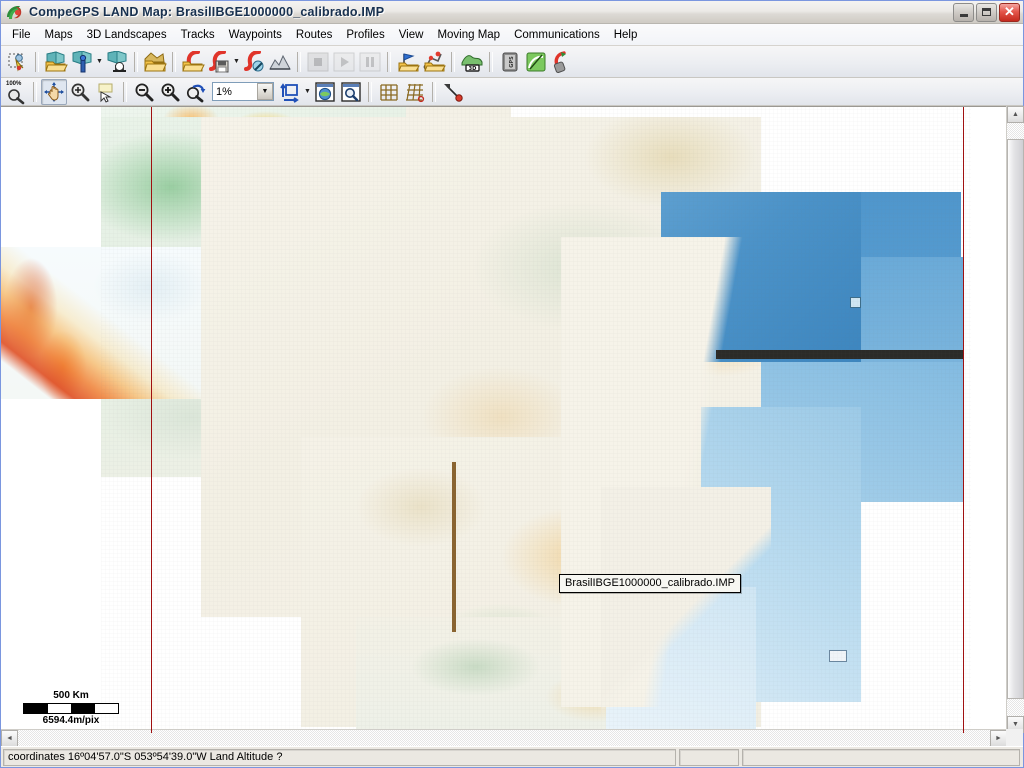 This screenshot has height=768, width=1024. I want to click on zoom-window-button, so click(80, 92).